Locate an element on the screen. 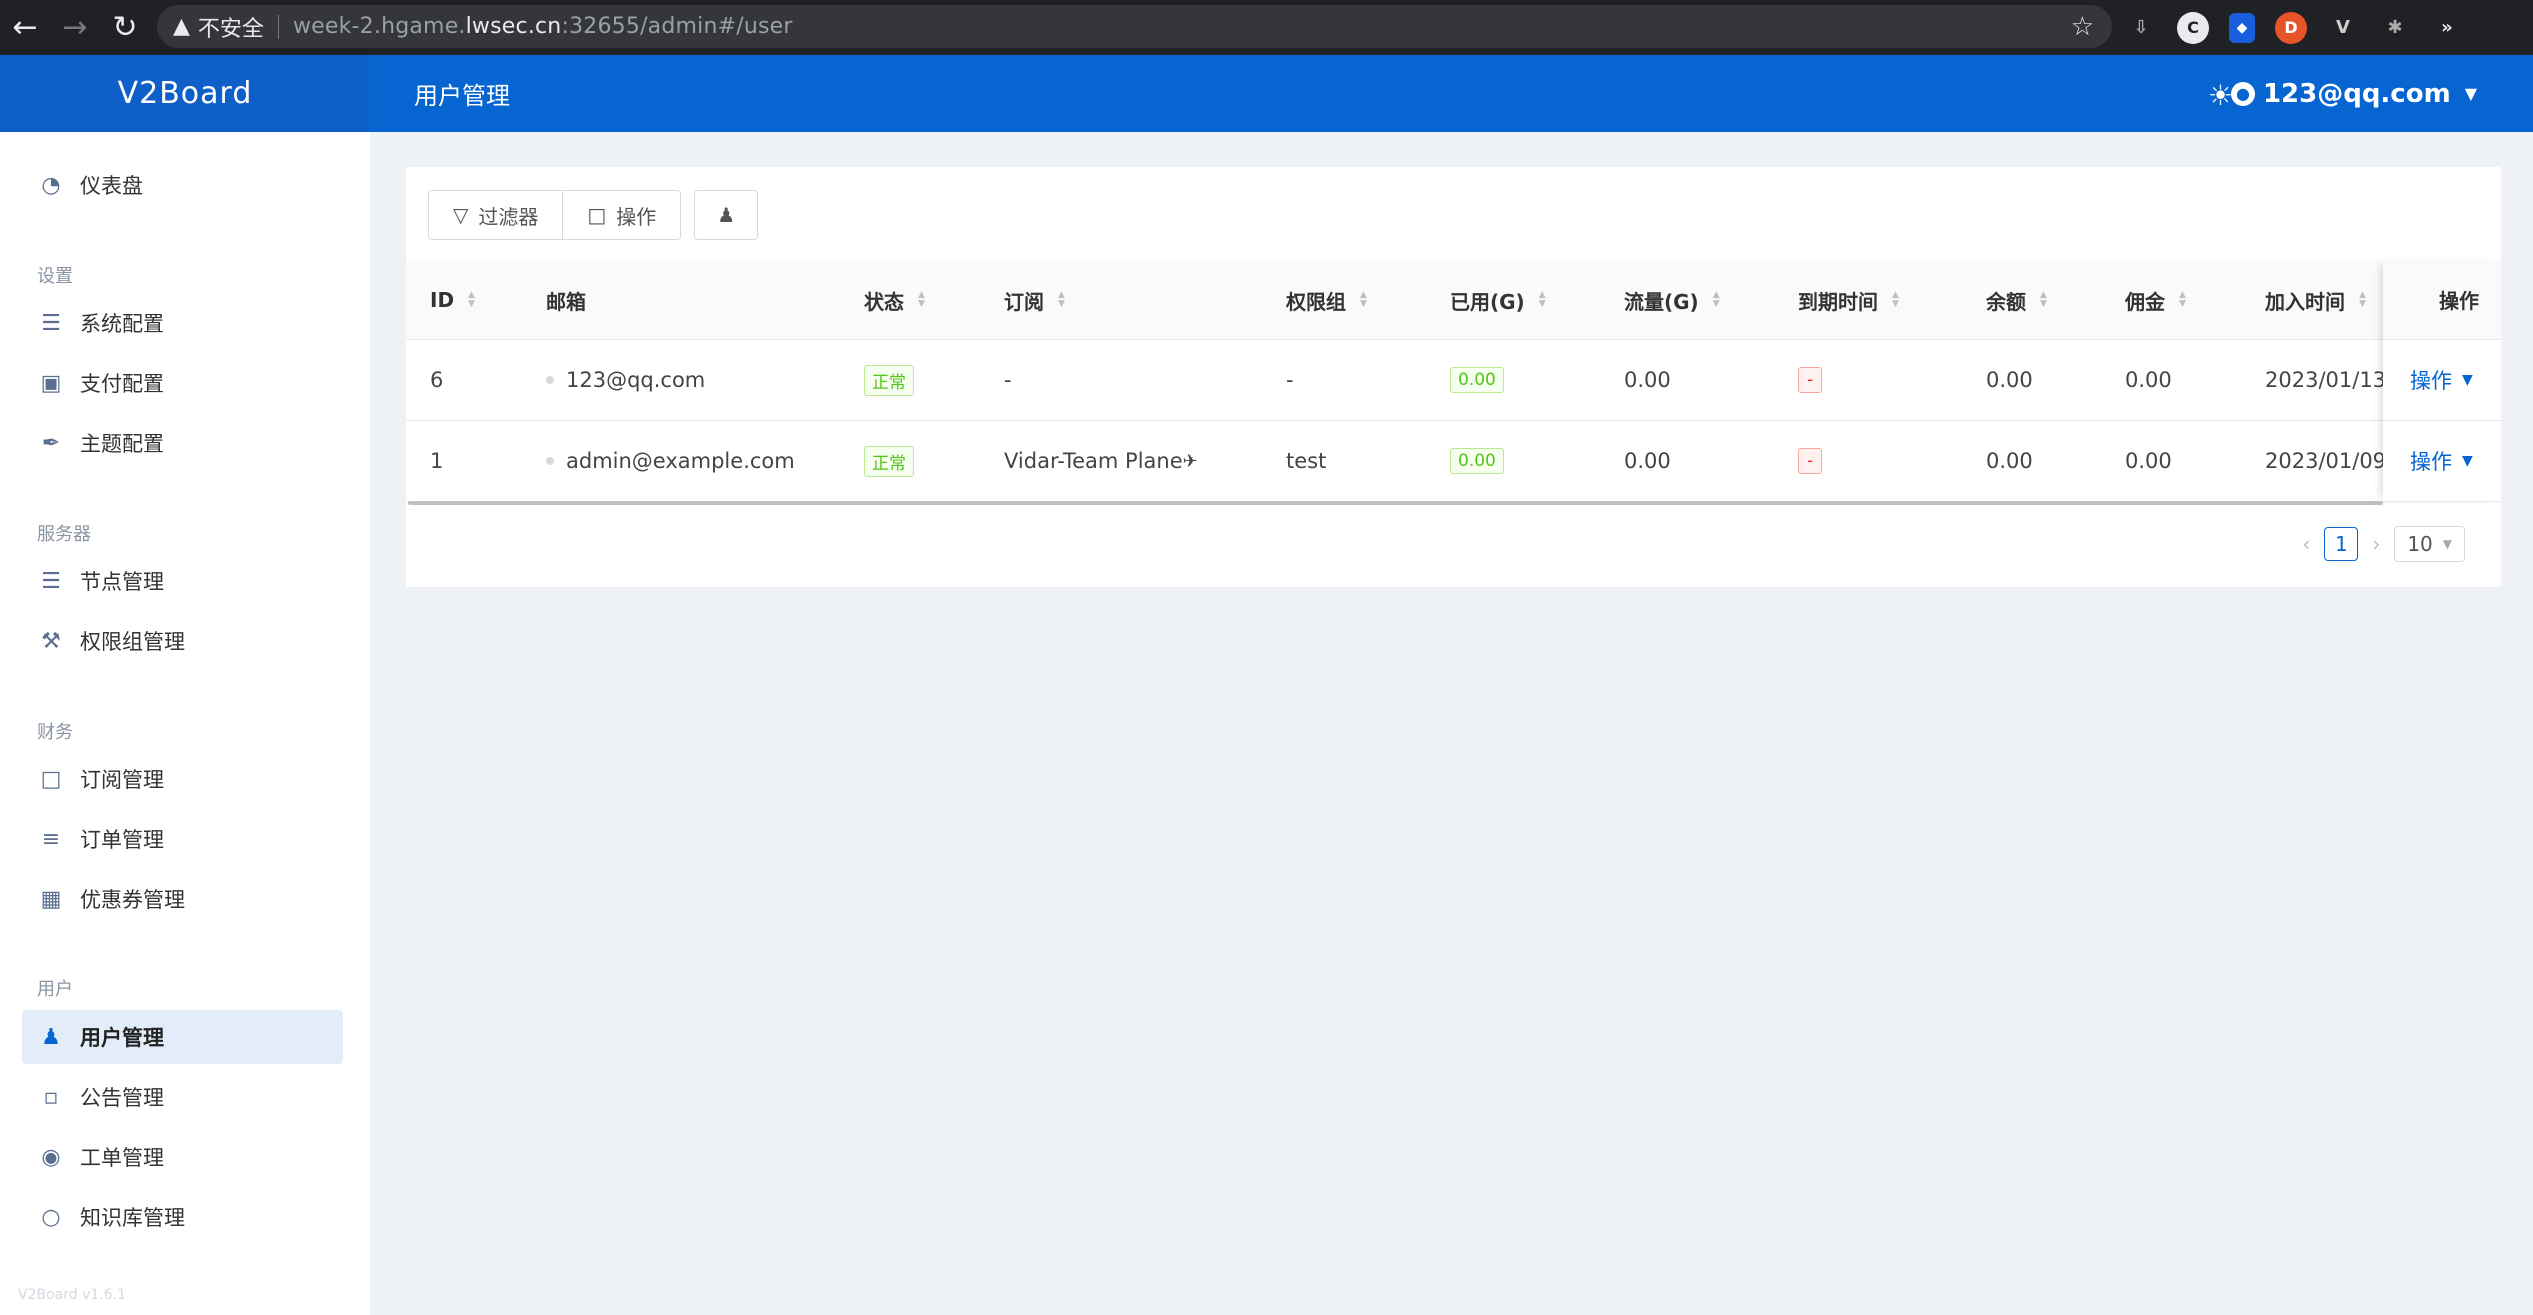 This screenshot has height=1315, width=2533. reload-icon: ↻ is located at coordinates (125, 27).